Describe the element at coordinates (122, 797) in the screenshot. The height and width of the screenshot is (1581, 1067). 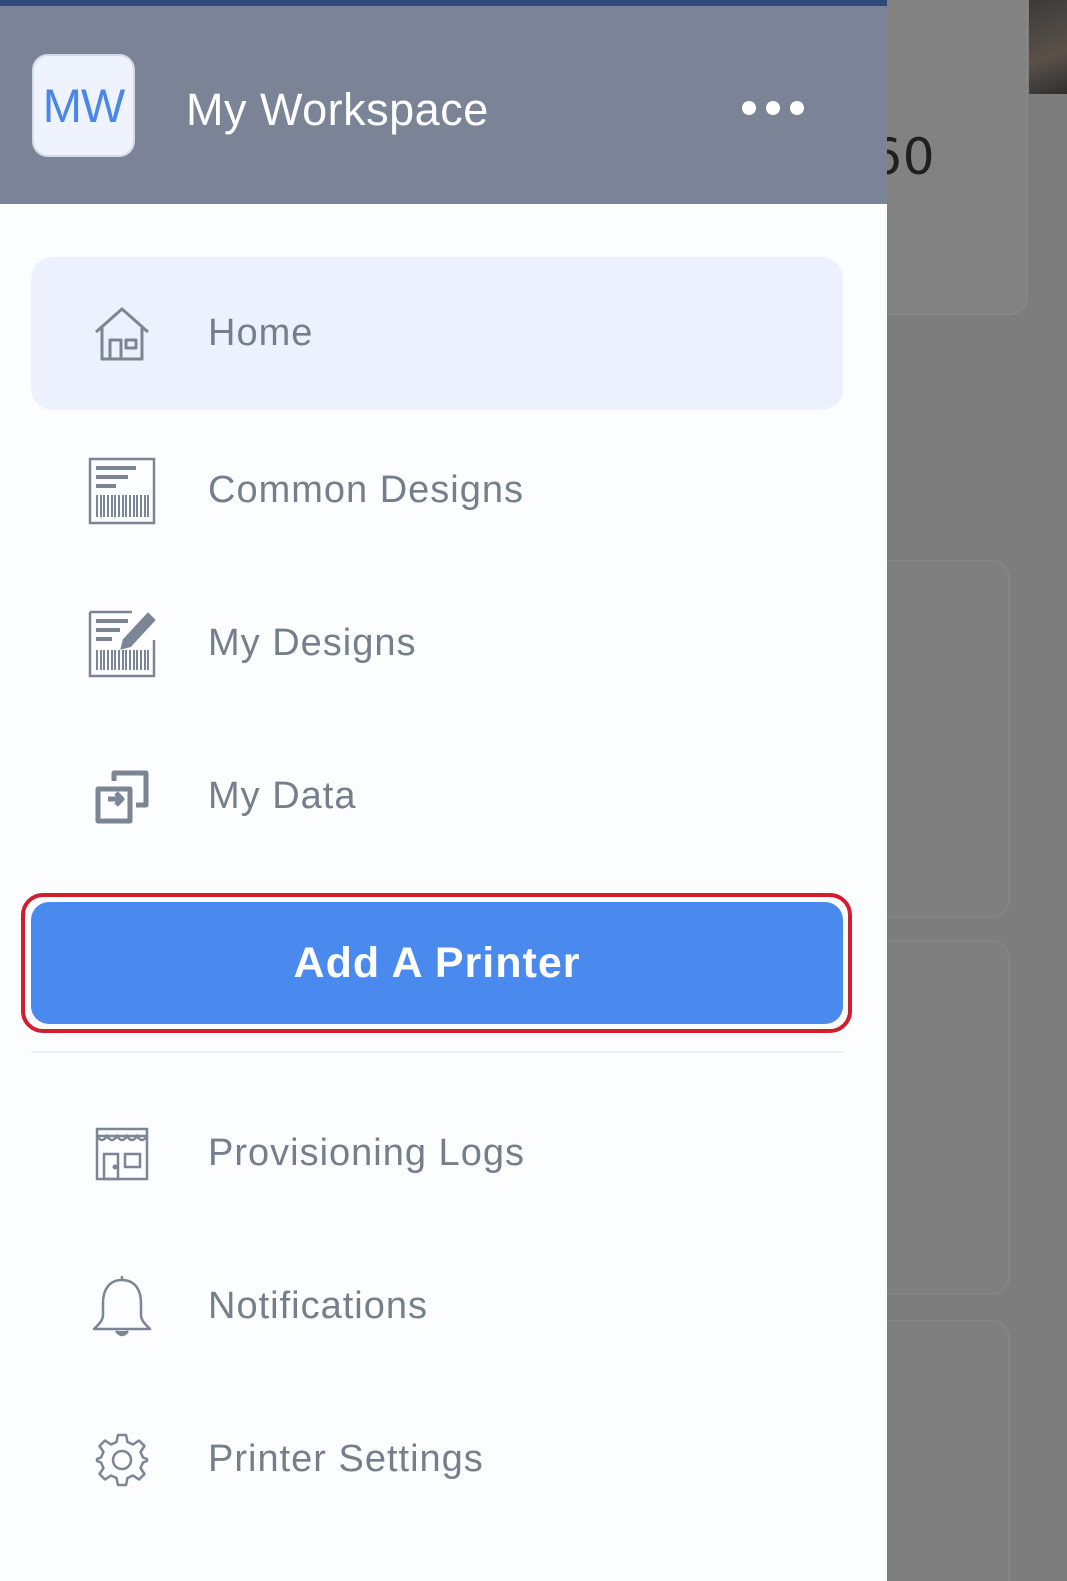
I see `data-sync-icon` at that location.